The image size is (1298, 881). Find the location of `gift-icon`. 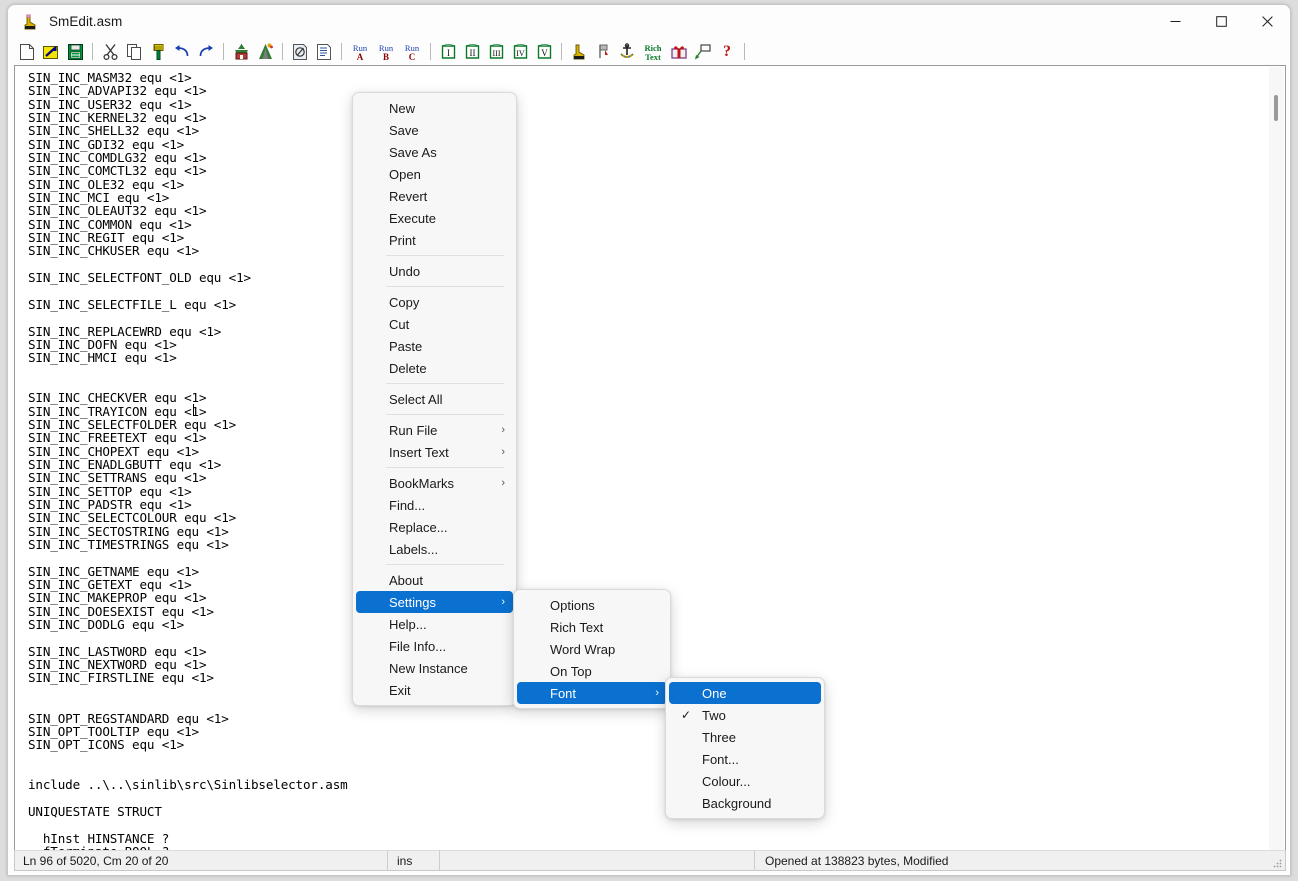

gift-icon is located at coordinates (679, 51).